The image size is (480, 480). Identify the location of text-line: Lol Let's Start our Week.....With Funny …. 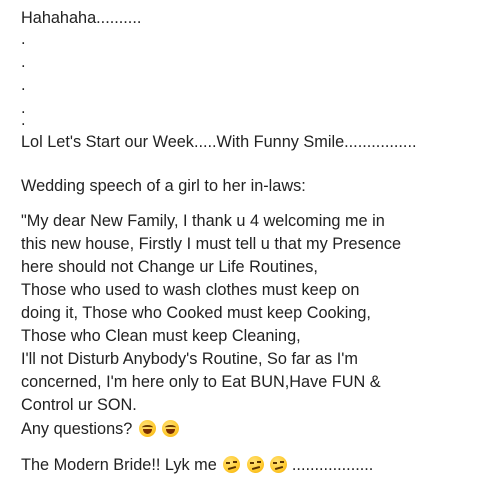
(219, 142).